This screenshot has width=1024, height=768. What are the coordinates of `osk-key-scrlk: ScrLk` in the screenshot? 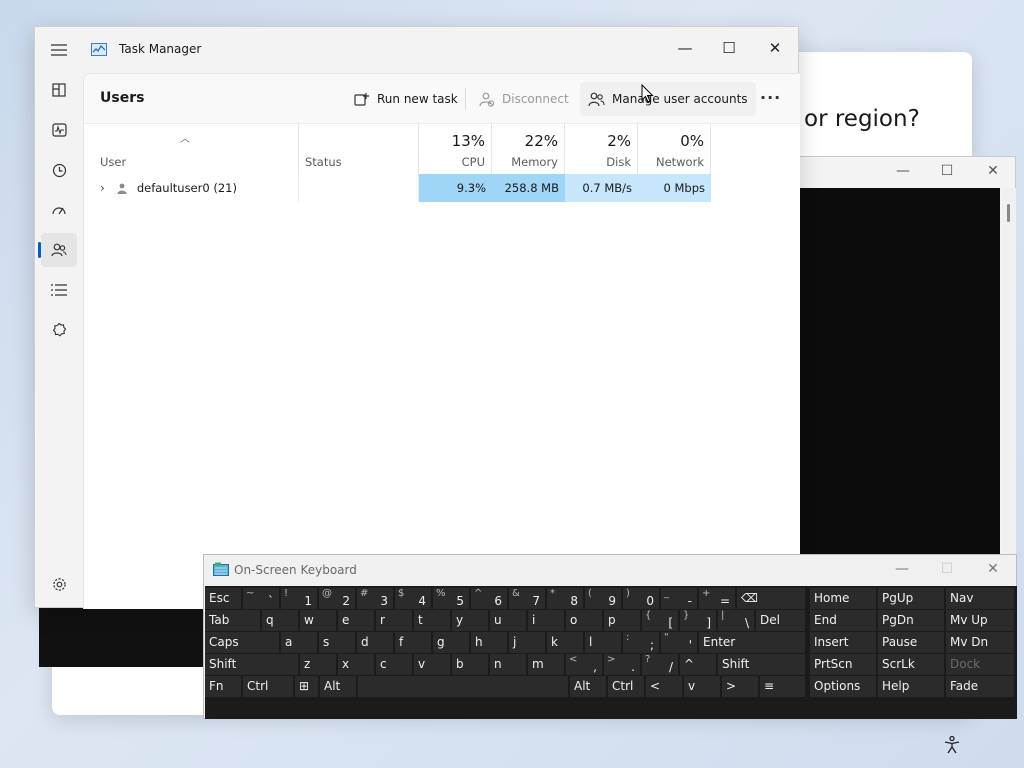 It's located at (911, 664).